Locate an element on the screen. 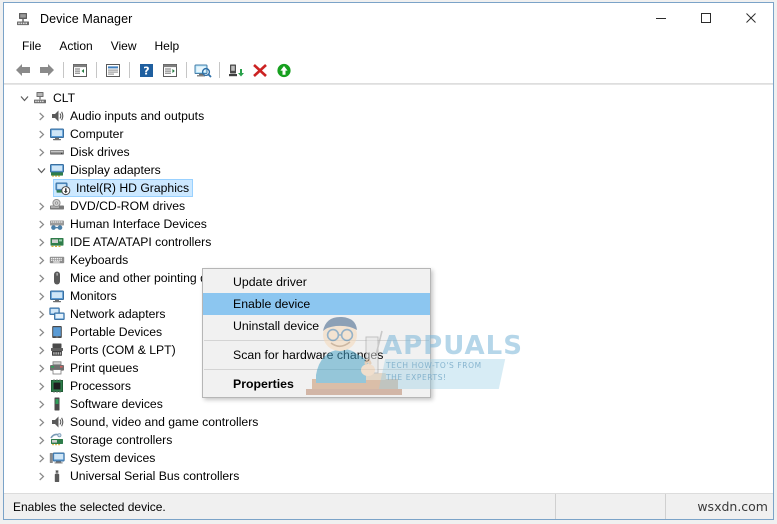 The image size is (777, 524). properties-icon is located at coordinates (113, 70).